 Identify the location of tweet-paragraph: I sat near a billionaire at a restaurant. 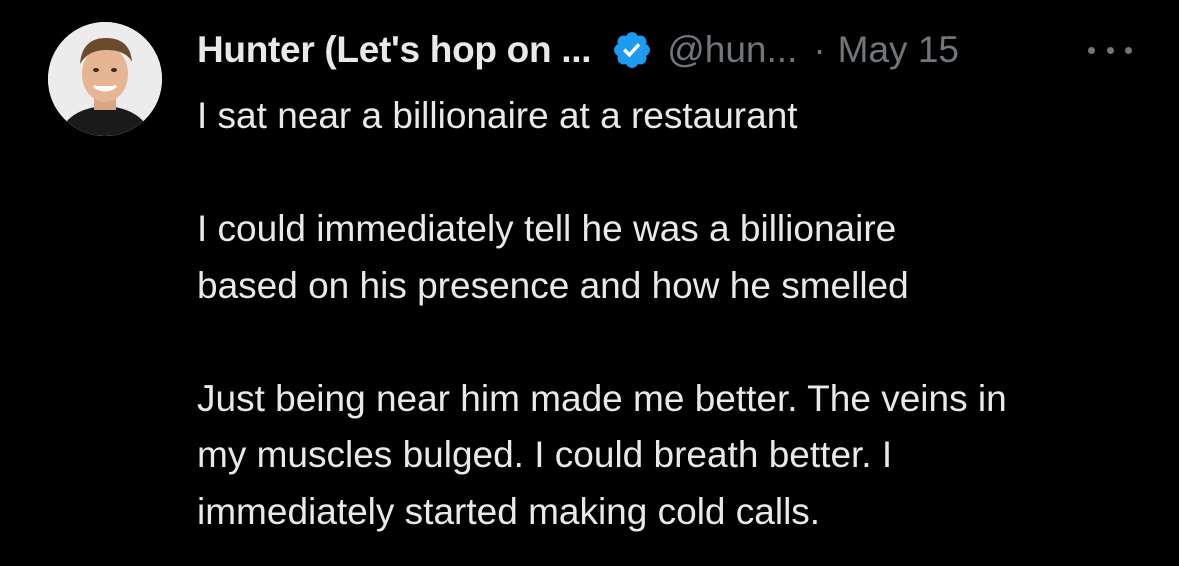
(677, 116).